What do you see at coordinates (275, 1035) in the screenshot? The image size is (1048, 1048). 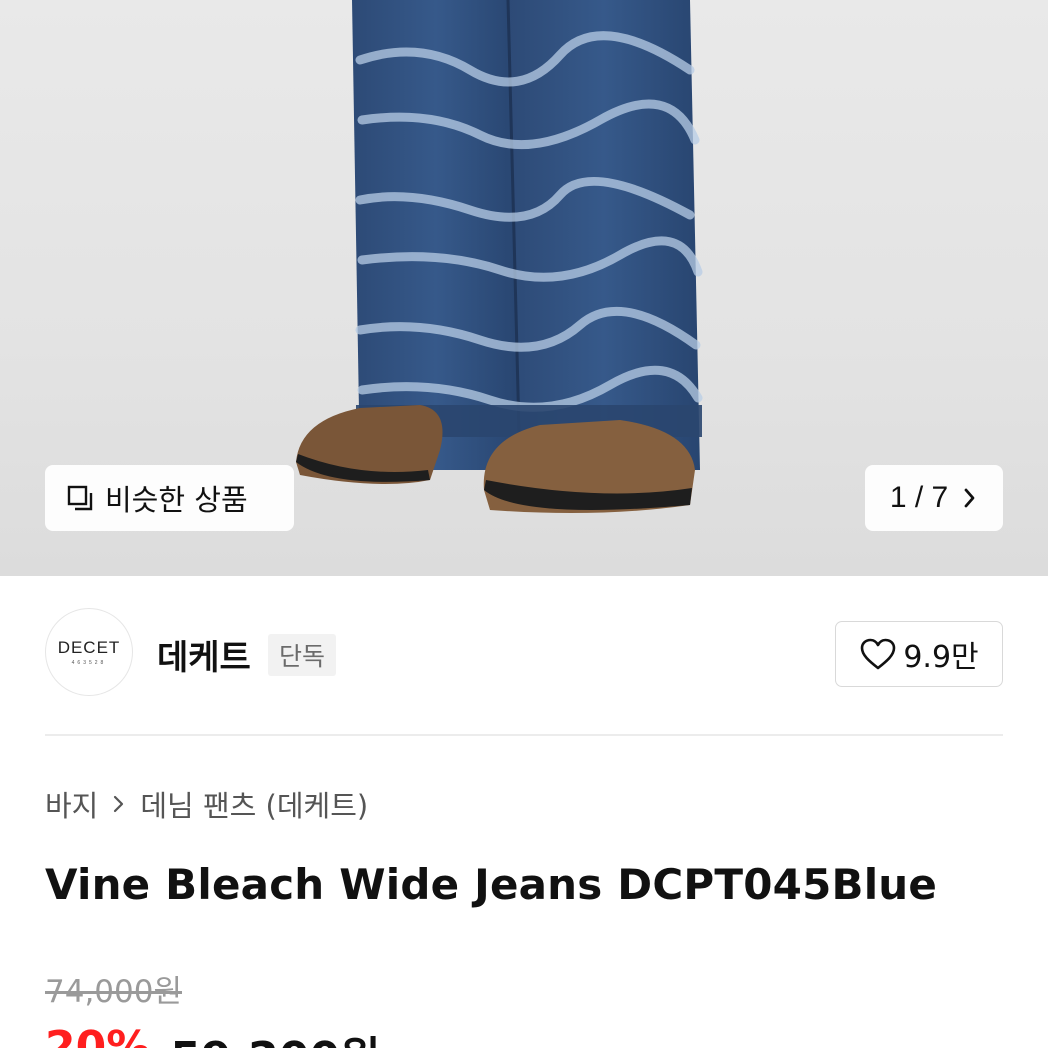 I see `sale-price: 59,200원` at bounding box center [275, 1035].